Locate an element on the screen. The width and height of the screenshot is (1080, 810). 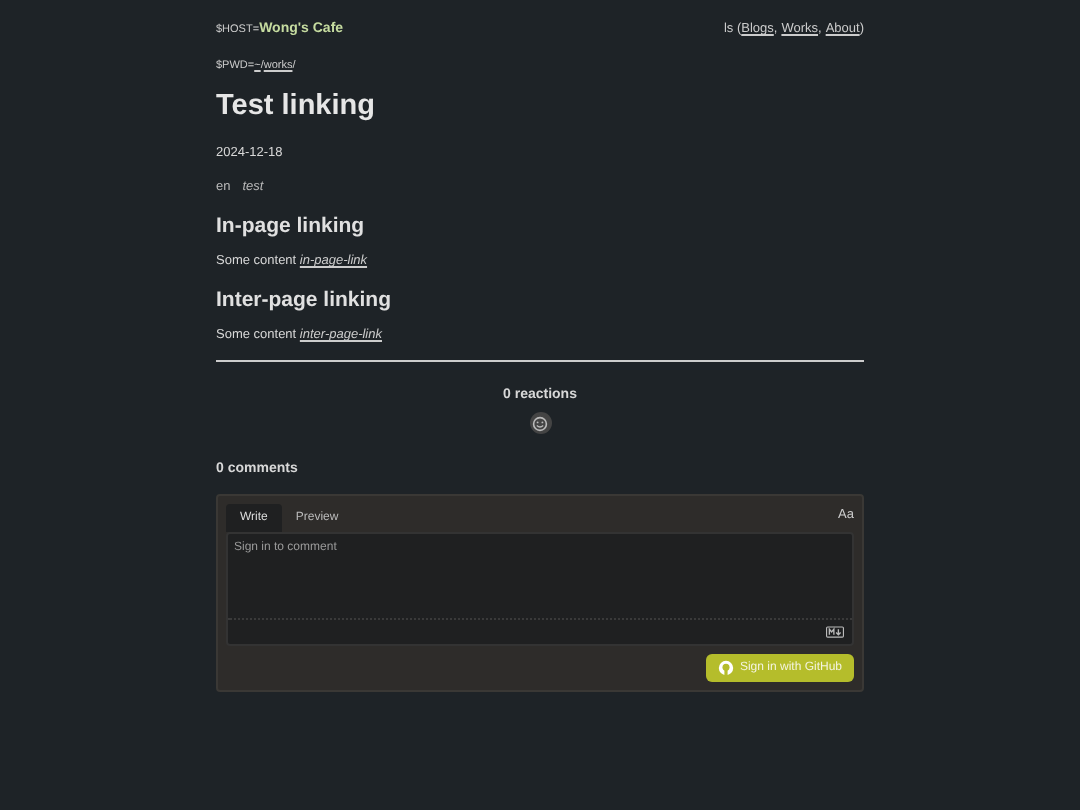
post-title: Test linking is located at coordinates (296, 106).